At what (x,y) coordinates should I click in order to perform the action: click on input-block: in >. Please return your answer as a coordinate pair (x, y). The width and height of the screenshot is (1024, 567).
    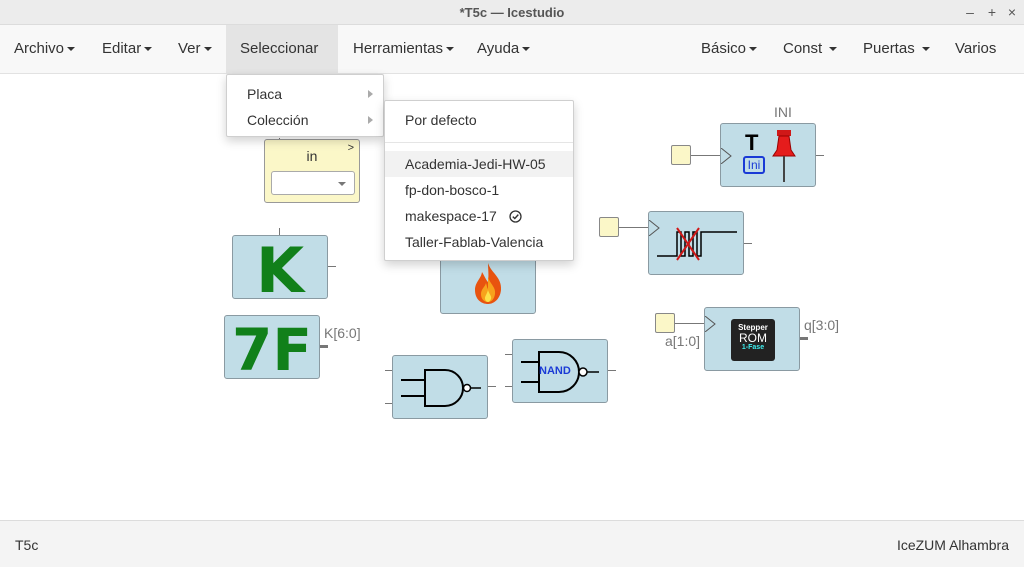
    Looking at the image, I should click on (312, 171).